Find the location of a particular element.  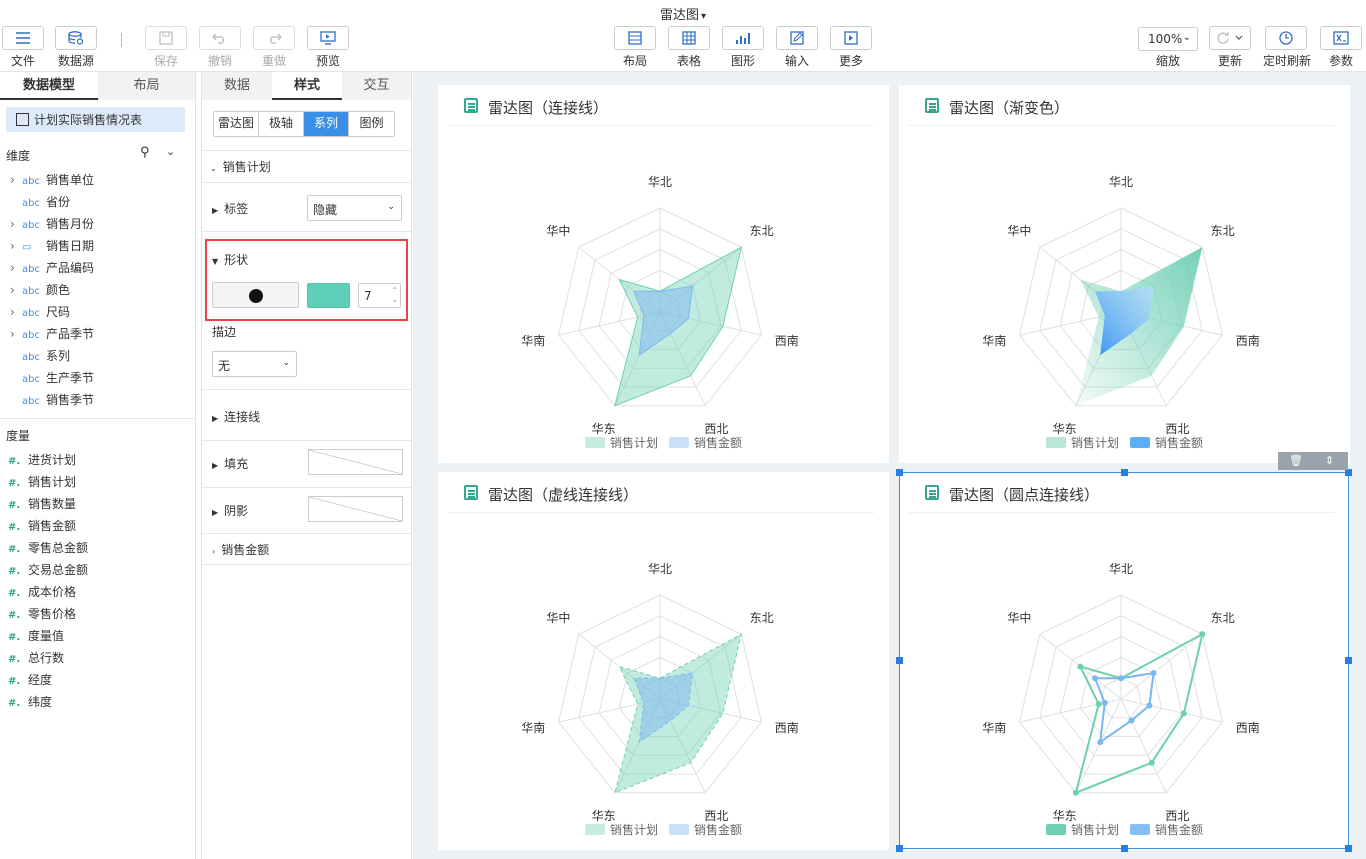

undo-button: 撤销 is located at coordinates (220, 47).